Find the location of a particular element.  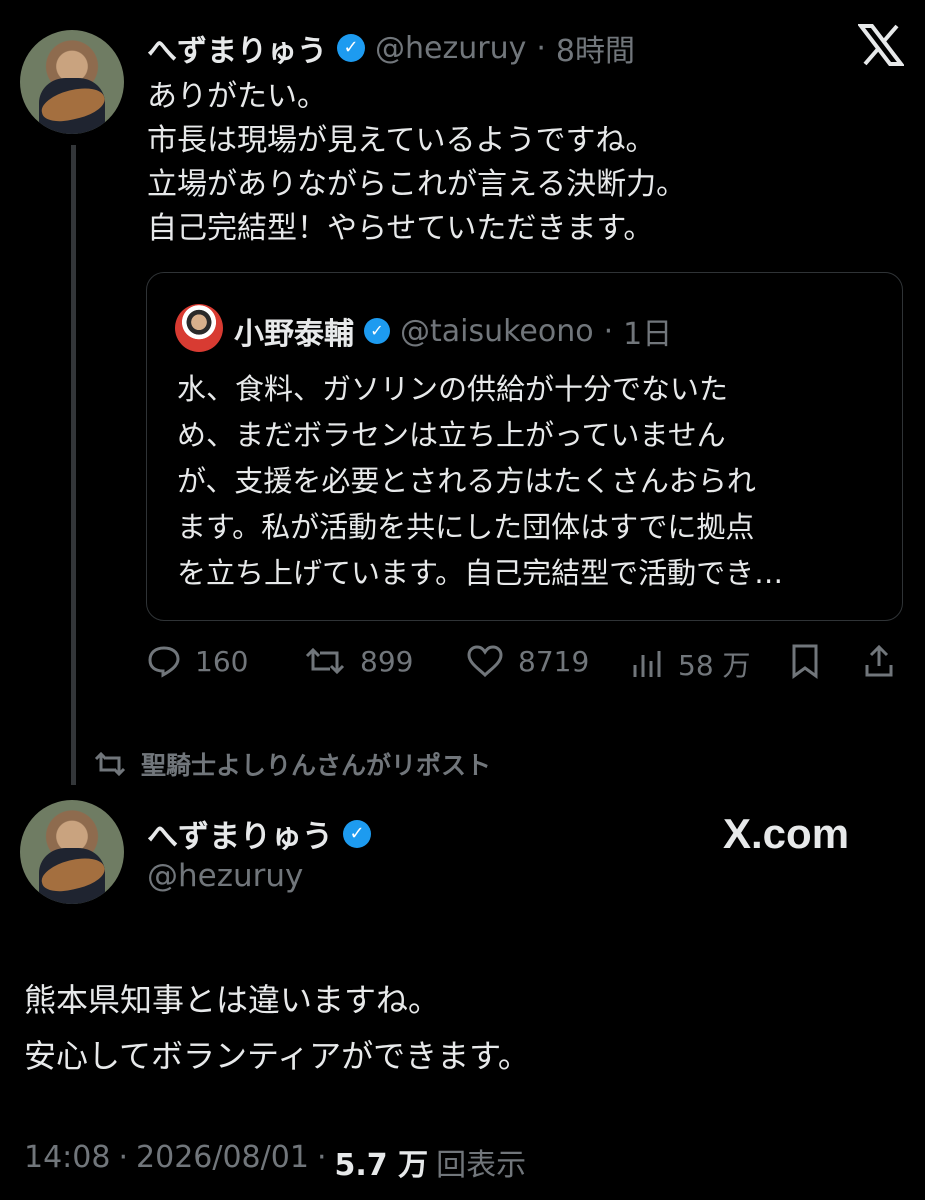

views-button: 58 万 is located at coordinates (690, 664).